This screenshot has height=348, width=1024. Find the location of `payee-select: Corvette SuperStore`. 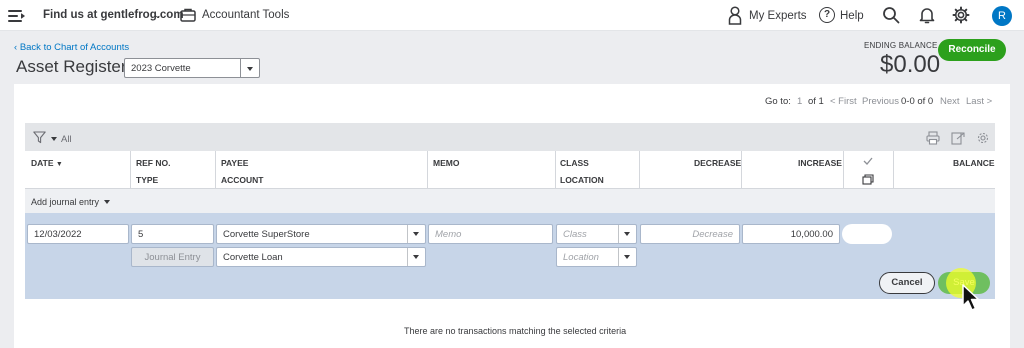

payee-select: Corvette SuperStore is located at coordinates (321, 234).